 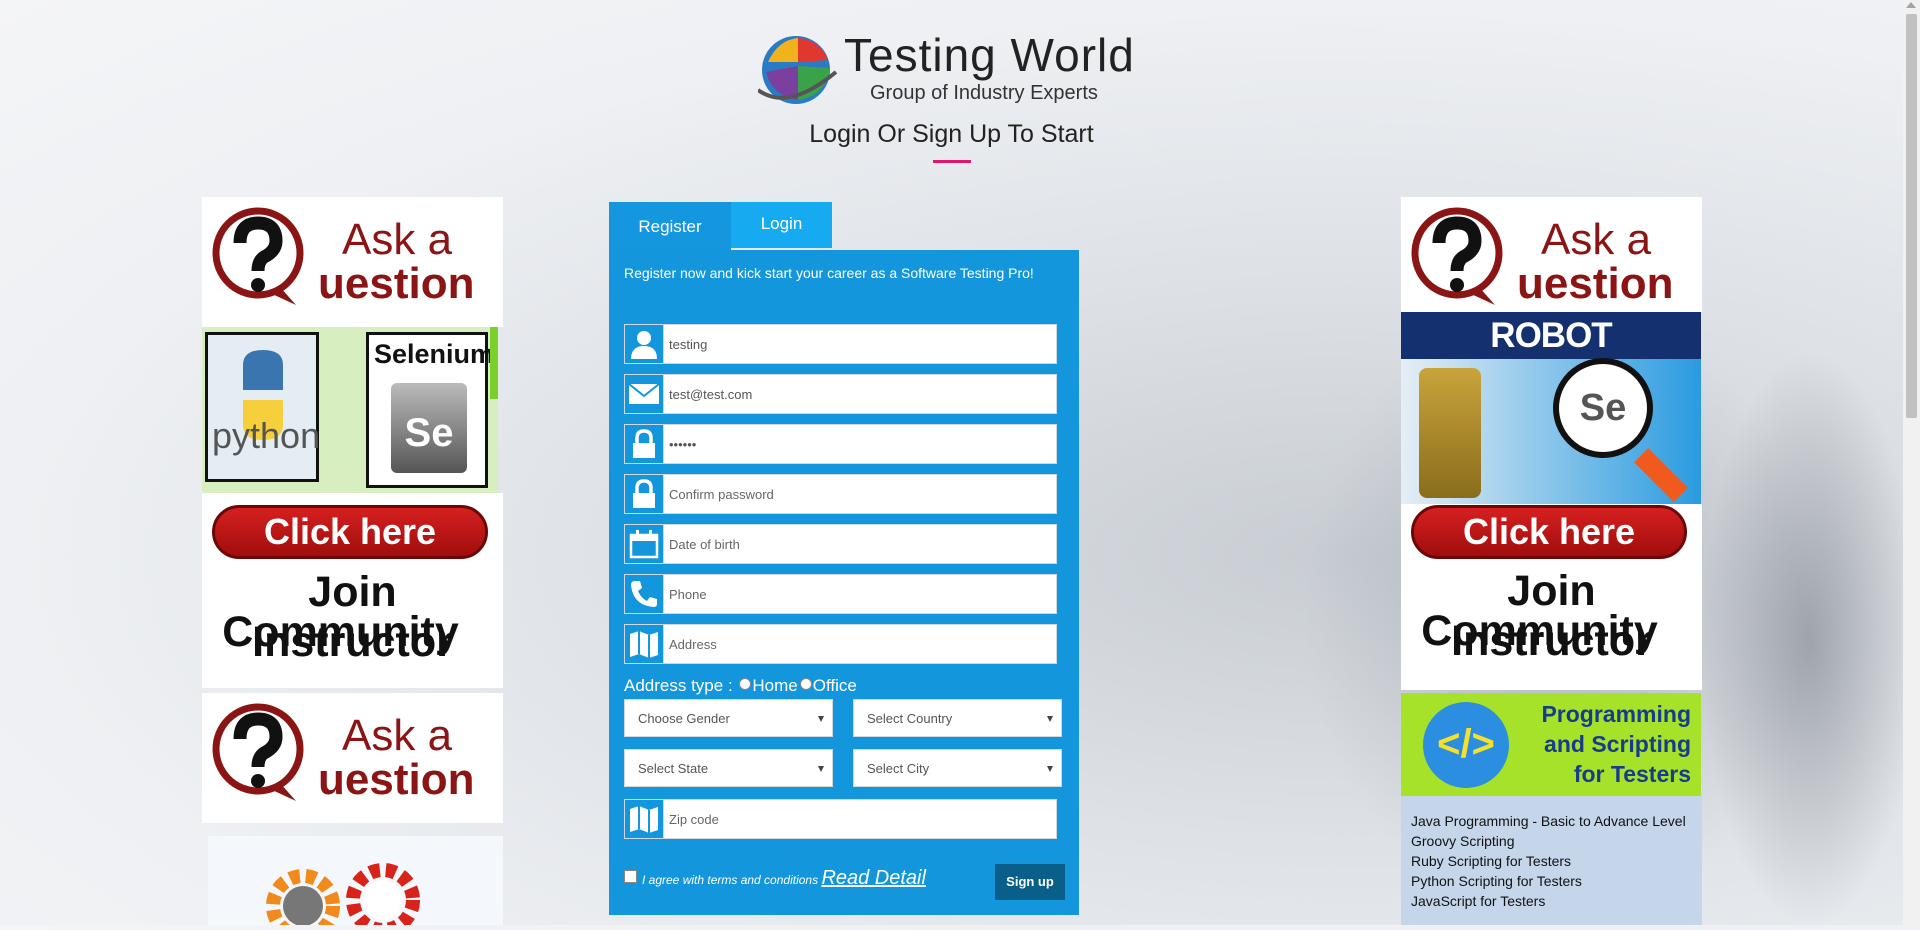 What do you see at coordinates (1466, 745) in the screenshot?
I see `code-icon: </>` at bounding box center [1466, 745].